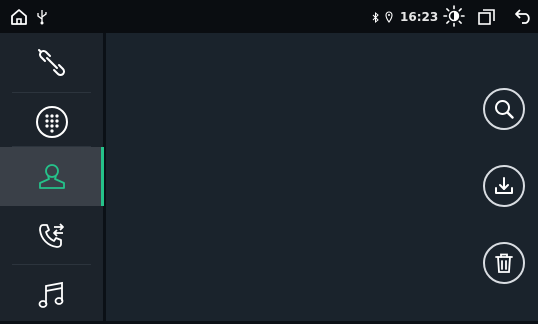 The width and height of the screenshot is (538, 324). I want to click on sidebar-item-music, so click(51, 294).